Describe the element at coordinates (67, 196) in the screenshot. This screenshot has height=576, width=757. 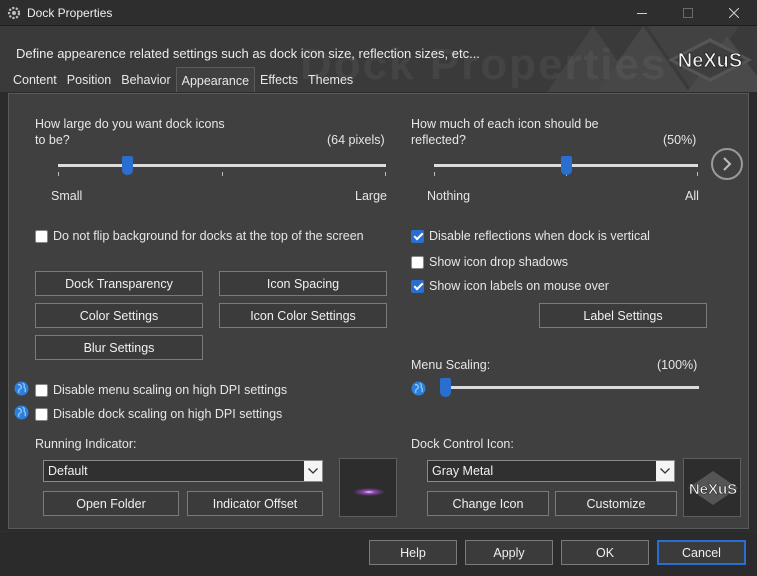
I see `icon-size-min-label: Small` at that location.